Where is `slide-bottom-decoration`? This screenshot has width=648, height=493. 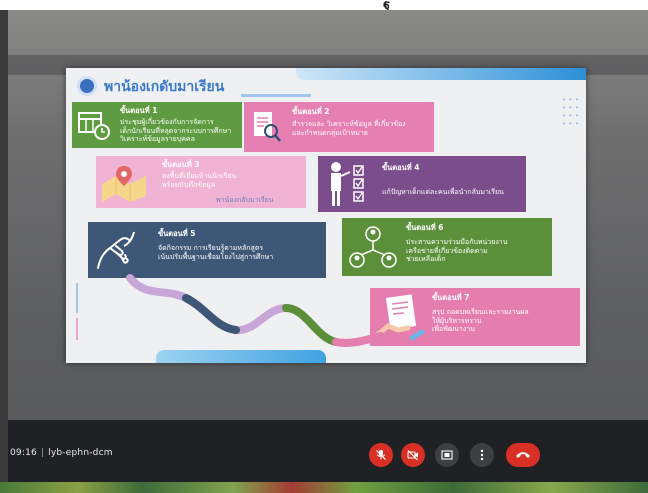 slide-bottom-decoration is located at coordinates (241, 356).